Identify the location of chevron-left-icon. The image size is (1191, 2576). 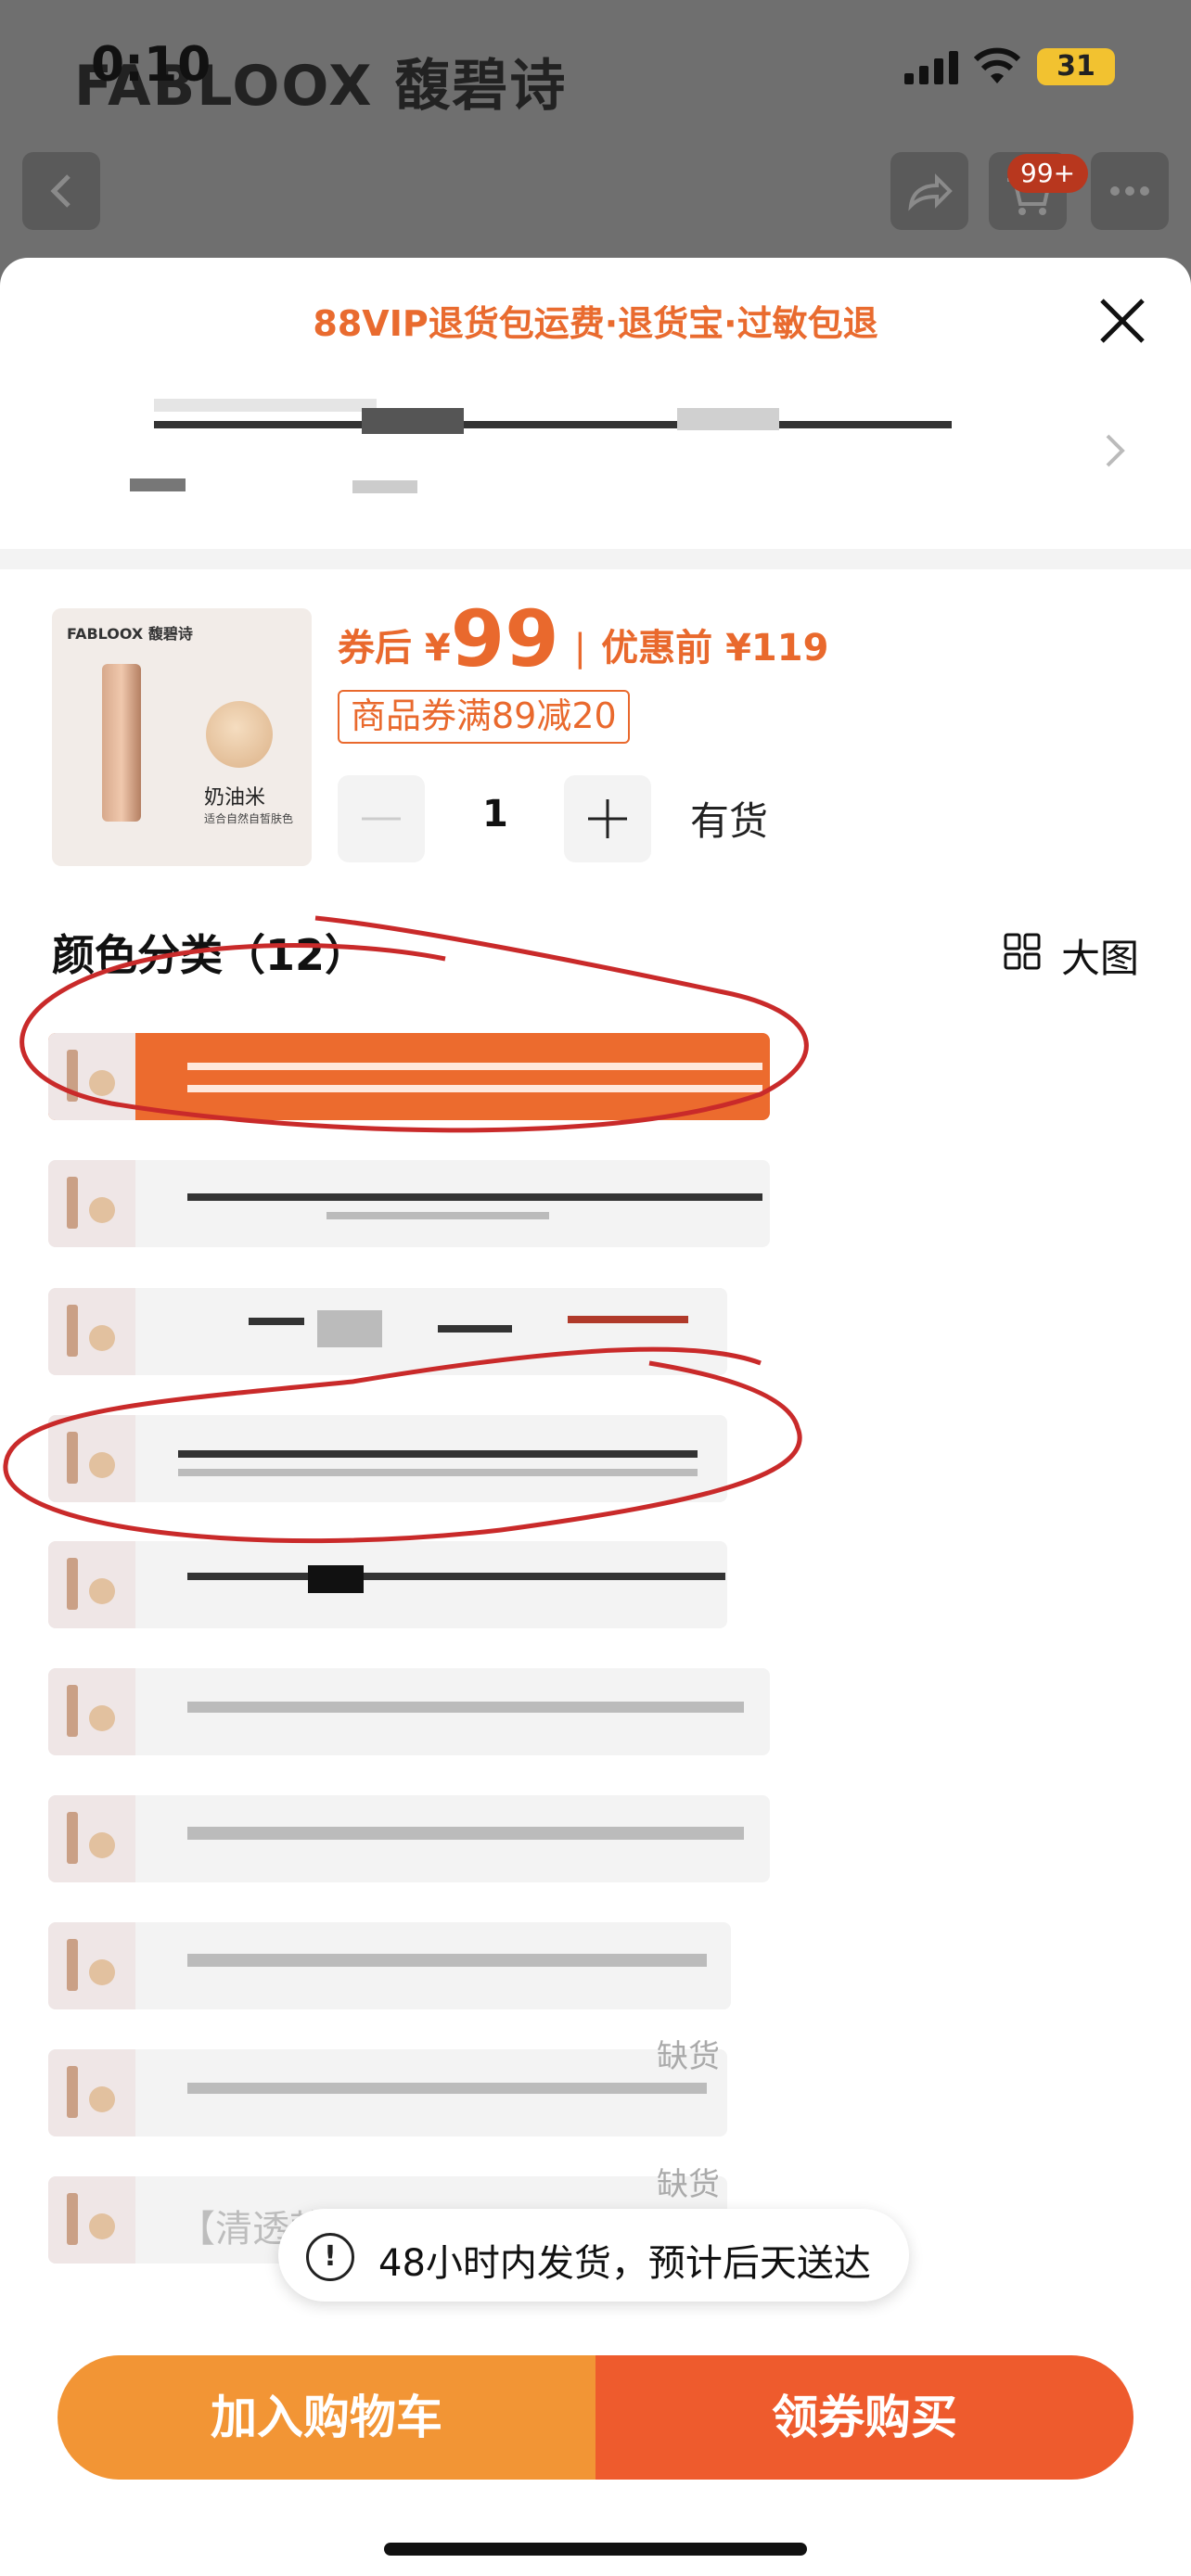
(60, 191).